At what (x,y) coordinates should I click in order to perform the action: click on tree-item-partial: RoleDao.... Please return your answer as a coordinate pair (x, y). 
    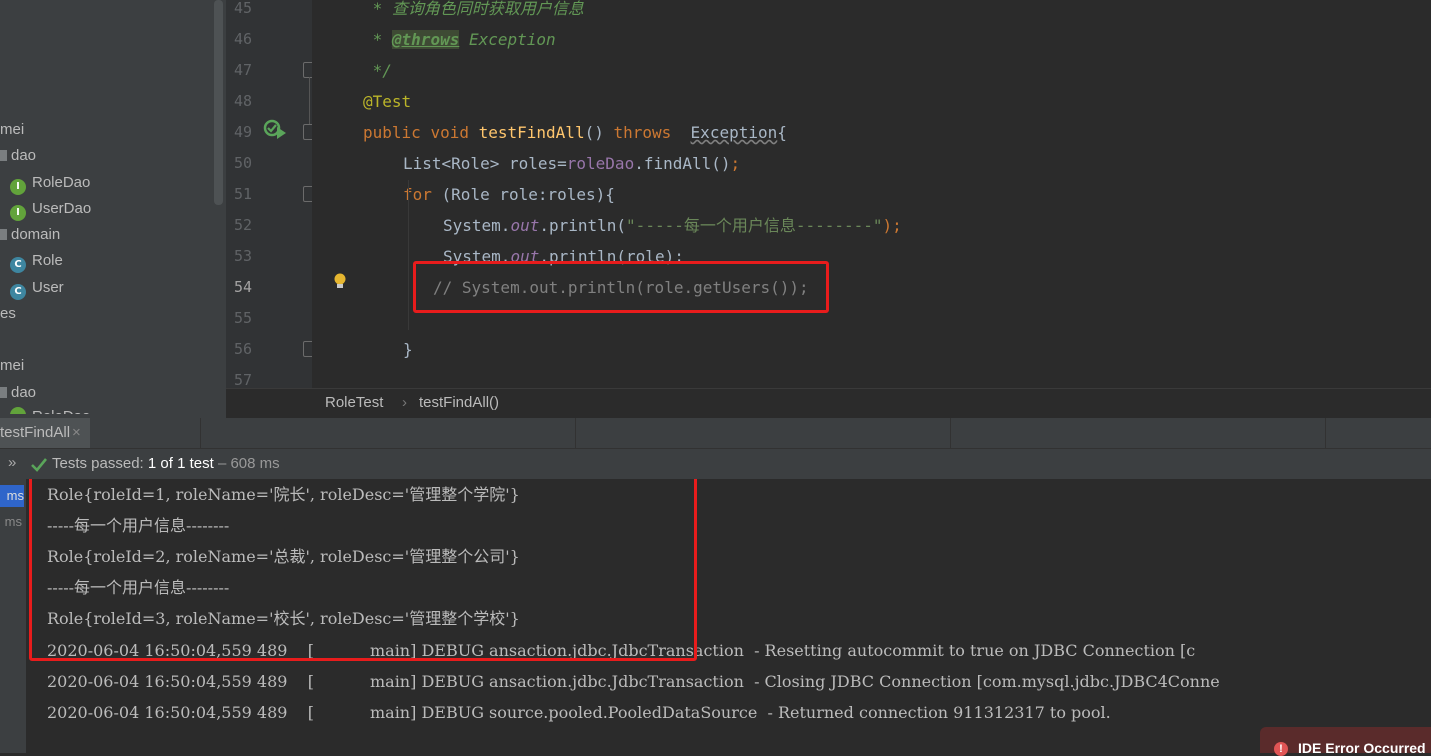
    Looking at the image, I should click on (56, 411).